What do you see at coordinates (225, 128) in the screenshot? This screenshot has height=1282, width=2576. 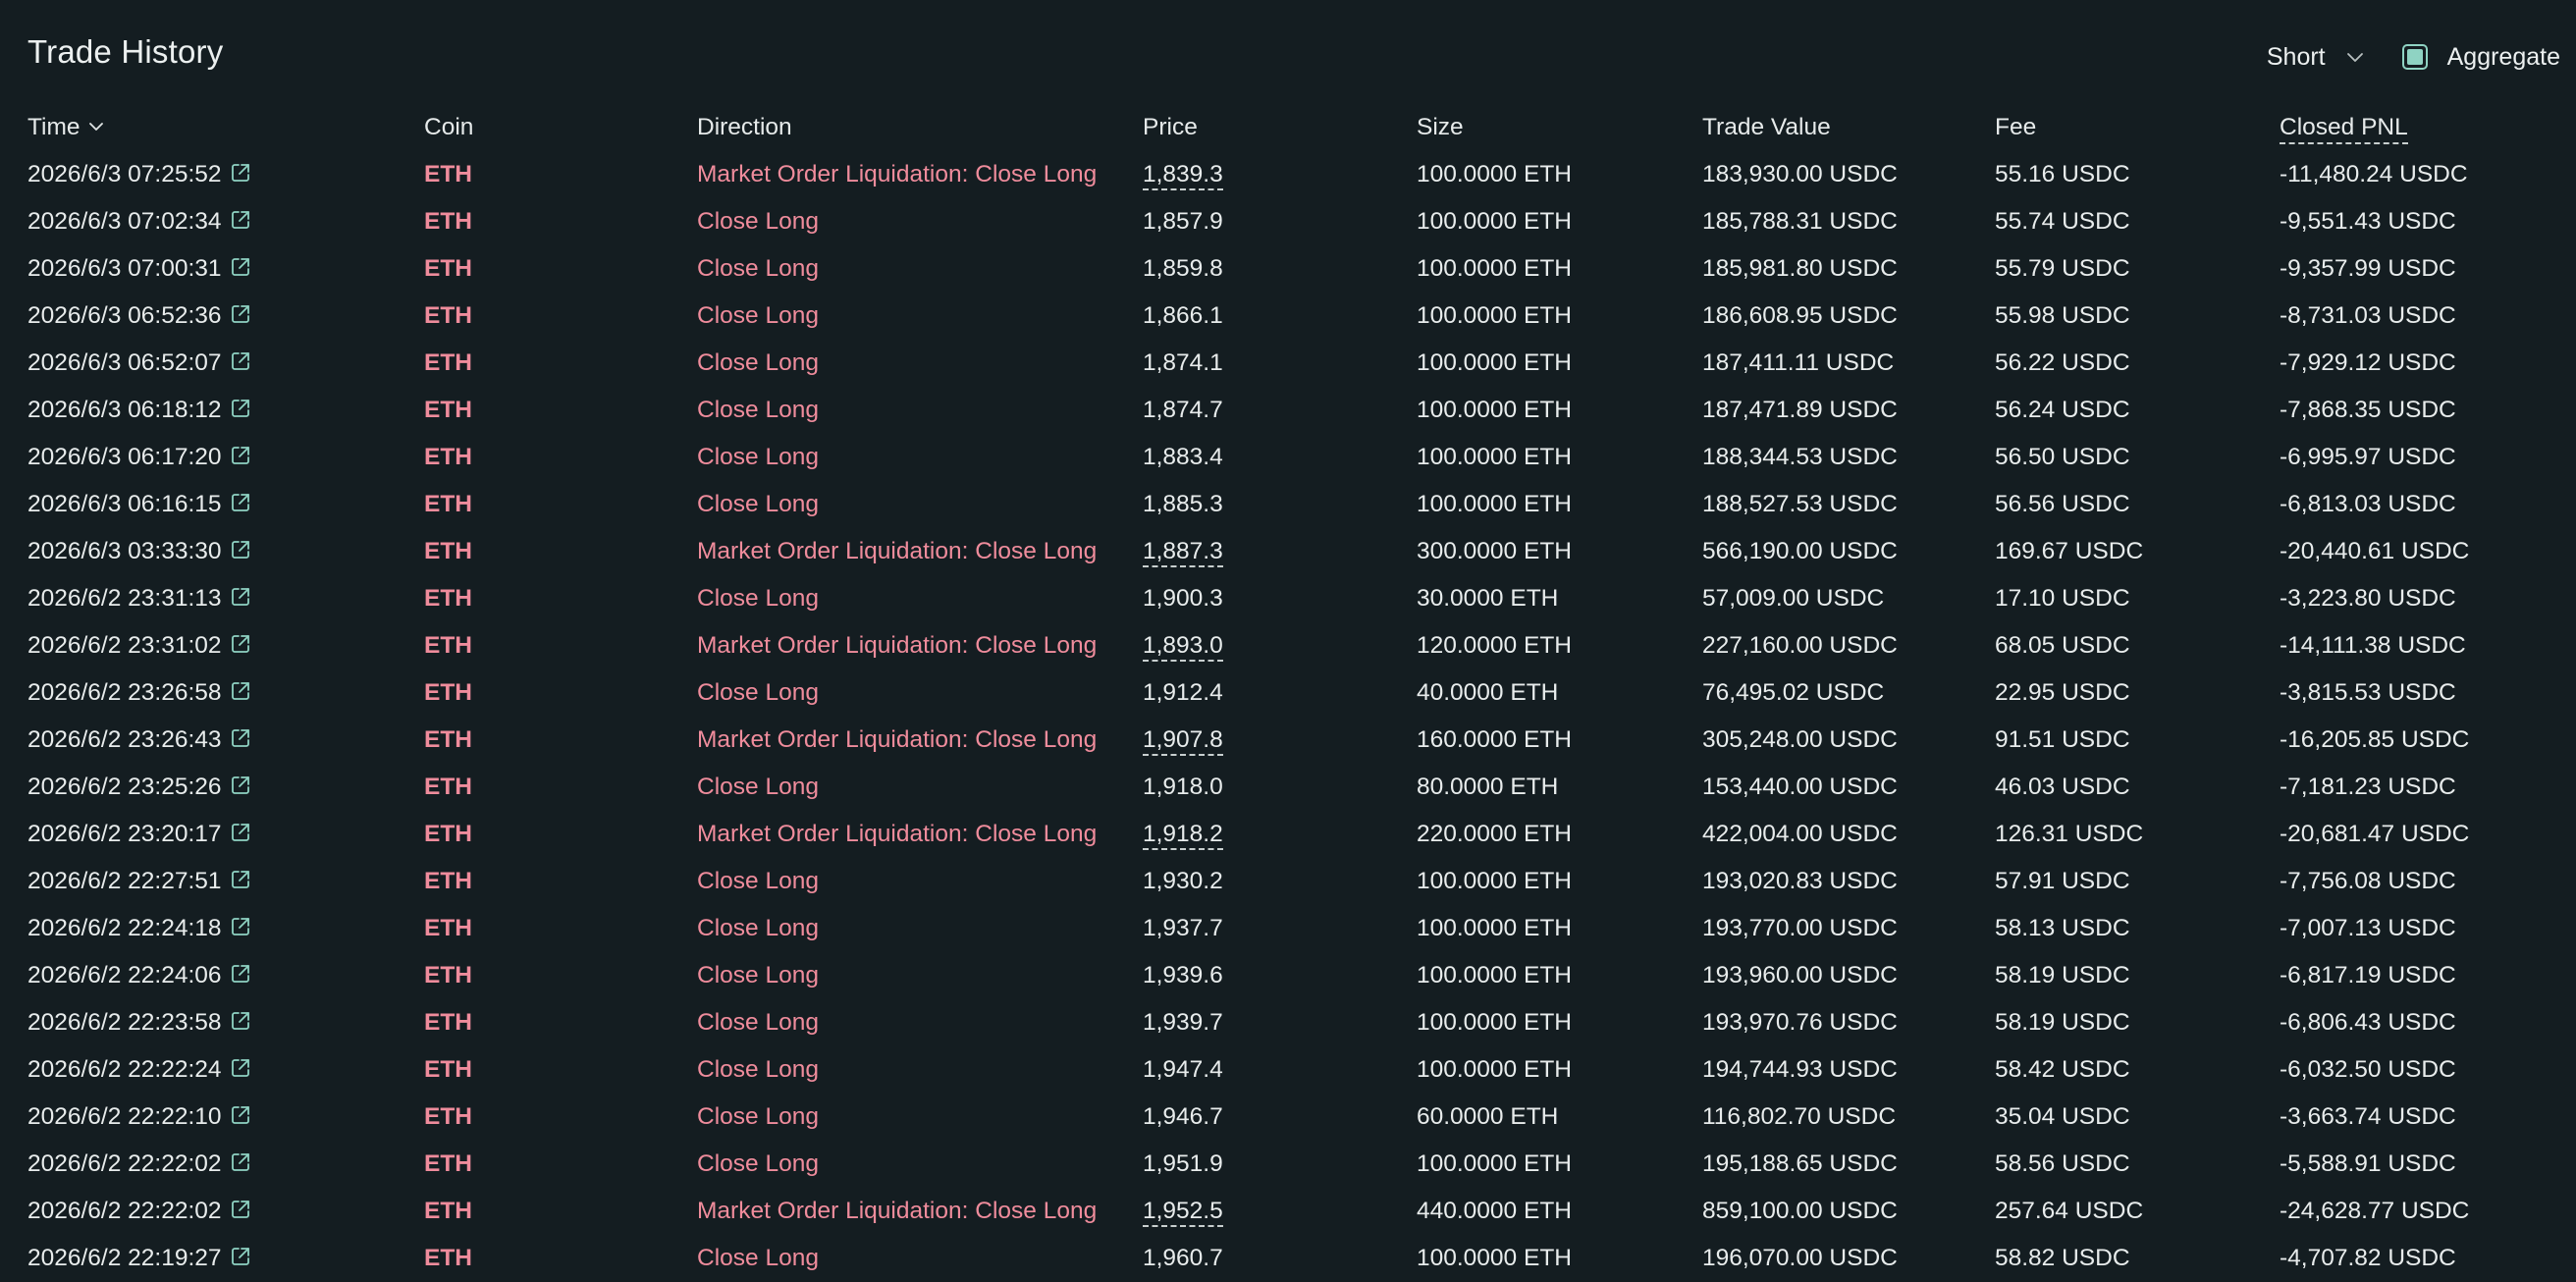 I see `column-header-time: Time` at bounding box center [225, 128].